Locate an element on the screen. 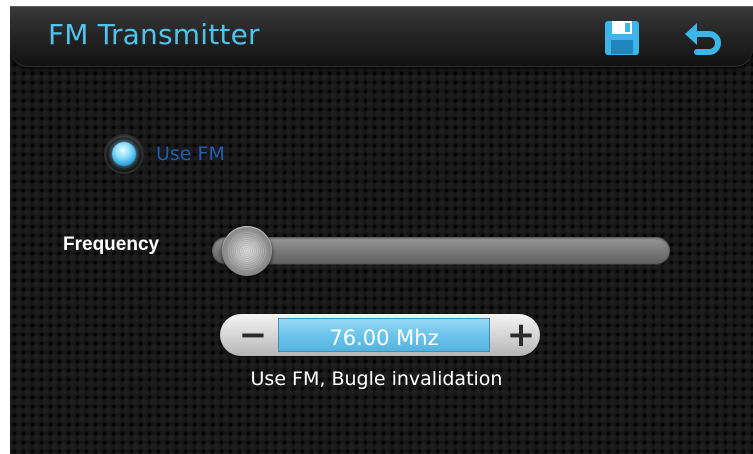 The width and height of the screenshot is (753, 454). status-message-row: Use FM, Bugle invalidation is located at coordinates (381, 379).